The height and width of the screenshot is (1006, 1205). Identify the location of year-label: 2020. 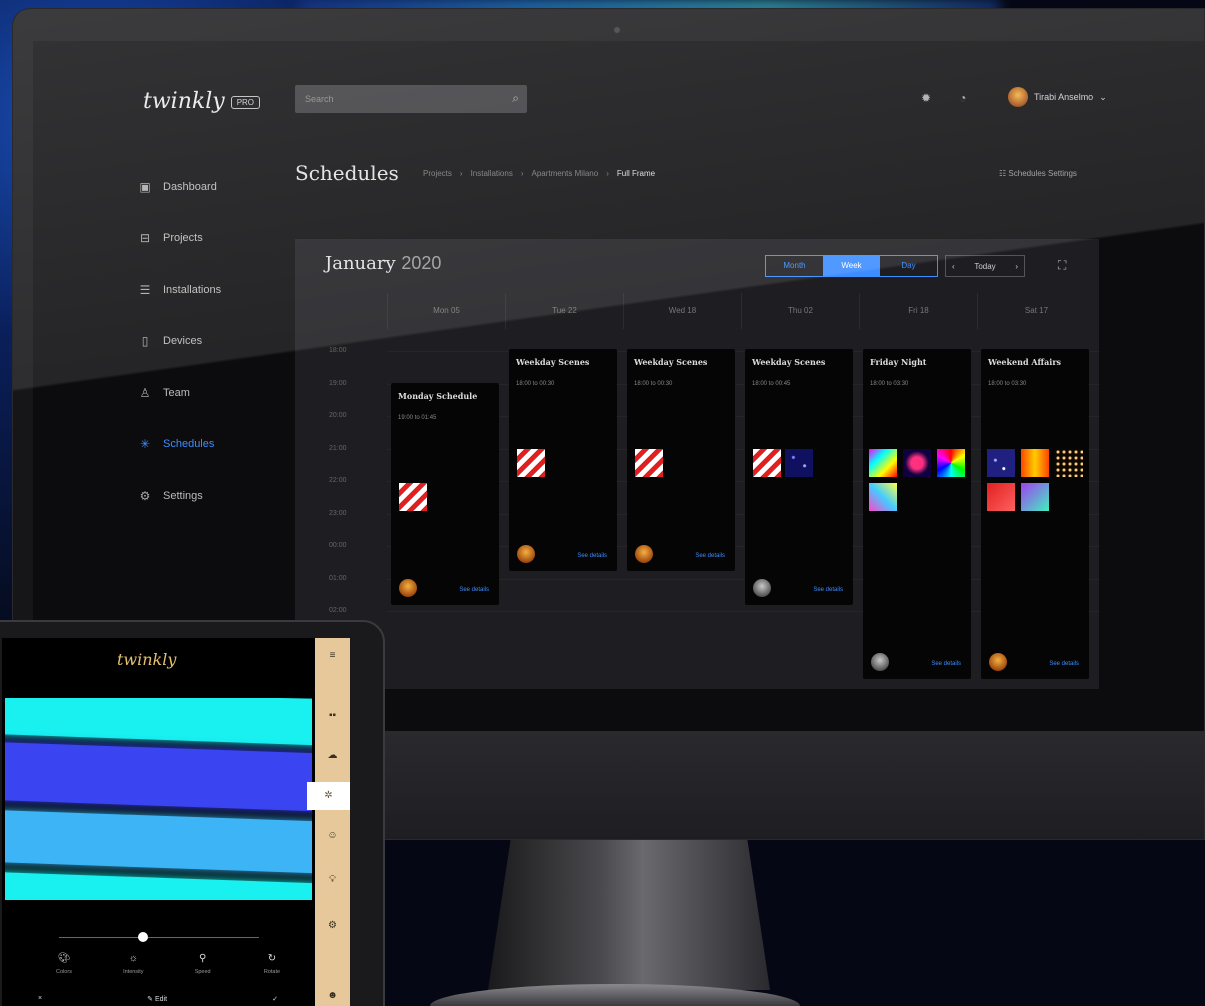
(421, 263).